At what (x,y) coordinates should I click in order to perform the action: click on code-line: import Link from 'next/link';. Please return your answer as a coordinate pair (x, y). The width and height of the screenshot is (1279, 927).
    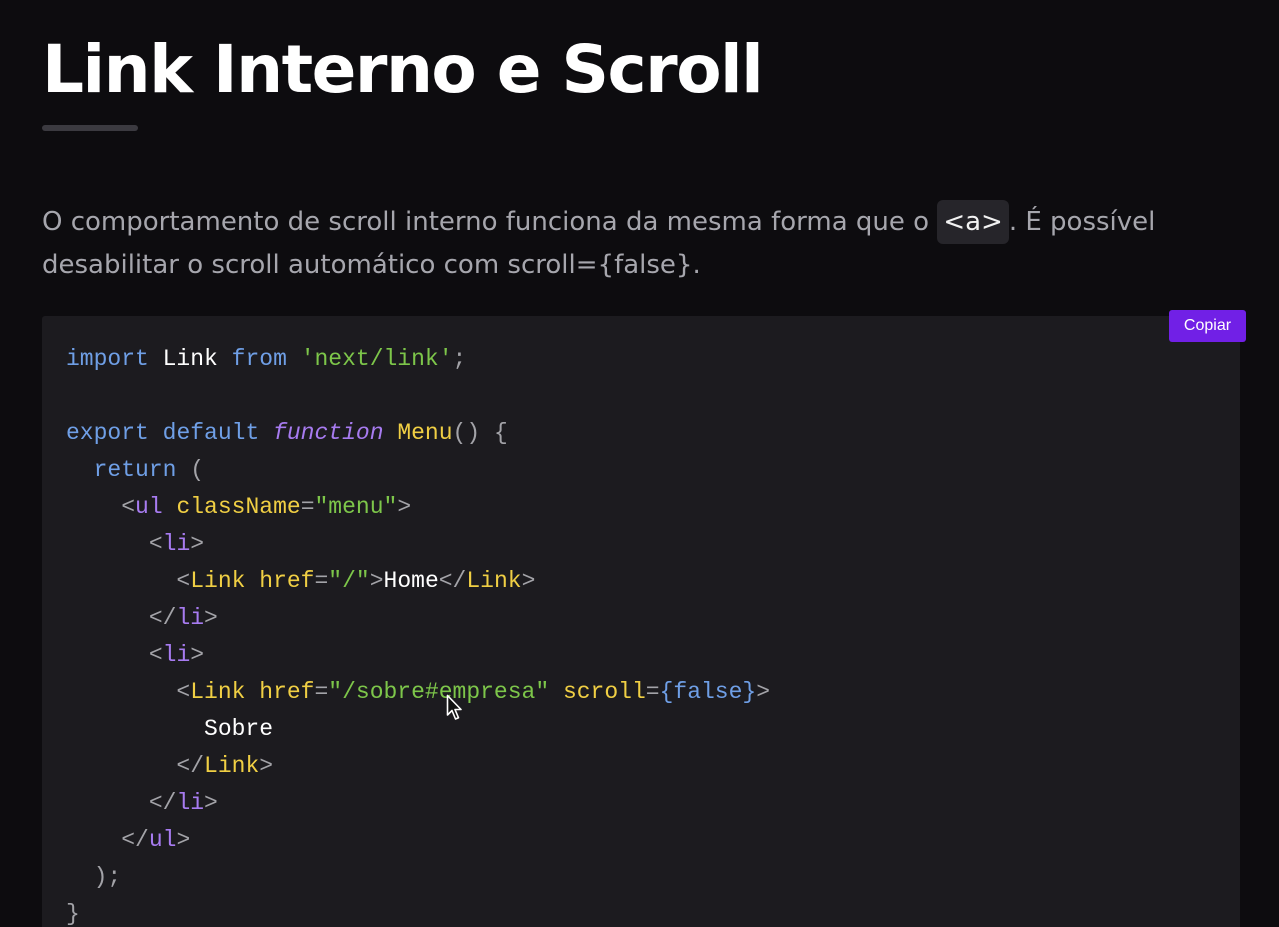
    Looking at the image, I should click on (266, 359).